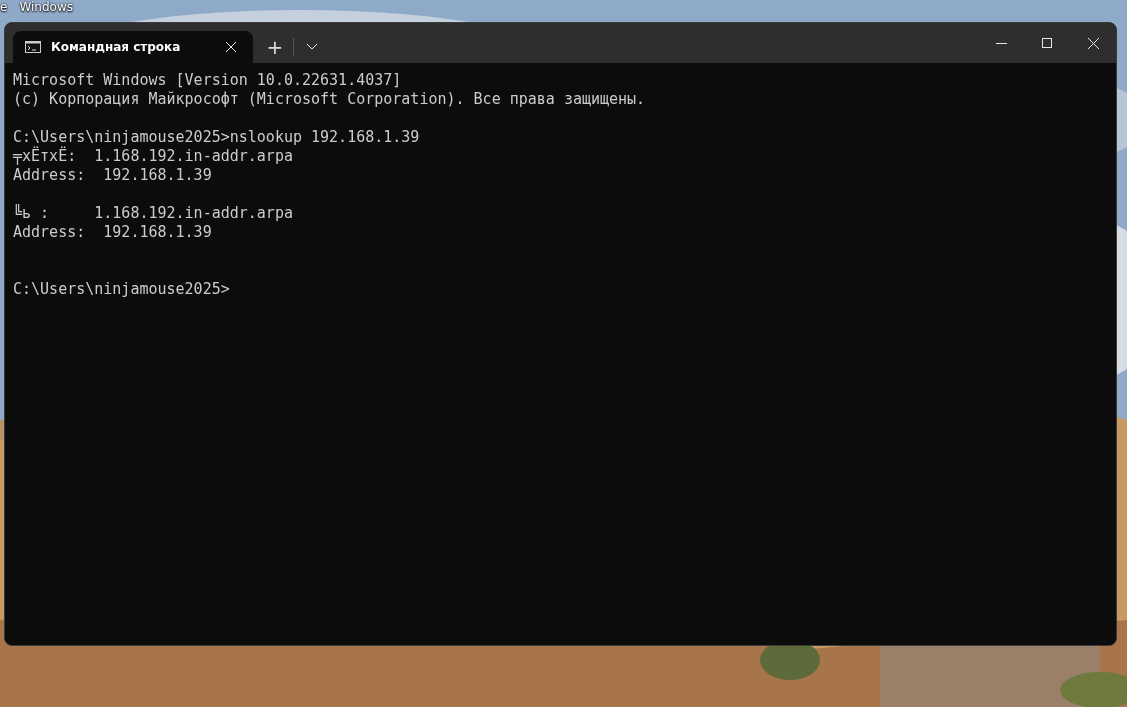  I want to click on terminal-line: ╤xЁтxЁ: 1.168.192.in-addr.arpa, so click(153, 156).